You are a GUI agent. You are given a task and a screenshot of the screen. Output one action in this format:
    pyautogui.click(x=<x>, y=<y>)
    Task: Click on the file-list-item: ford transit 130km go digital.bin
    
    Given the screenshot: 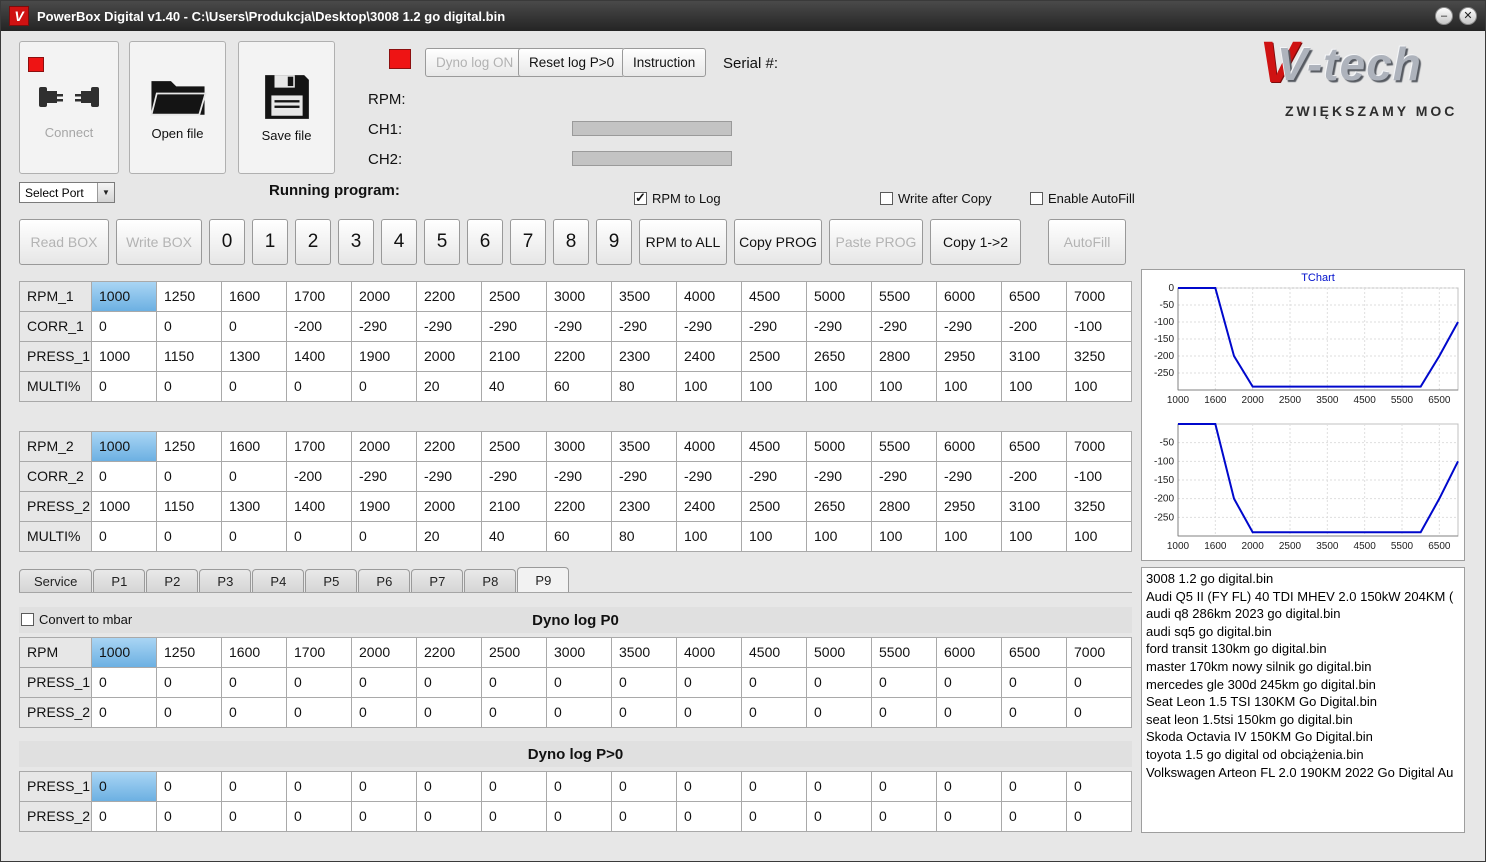 What is the action you would take?
    pyautogui.click(x=1303, y=649)
    